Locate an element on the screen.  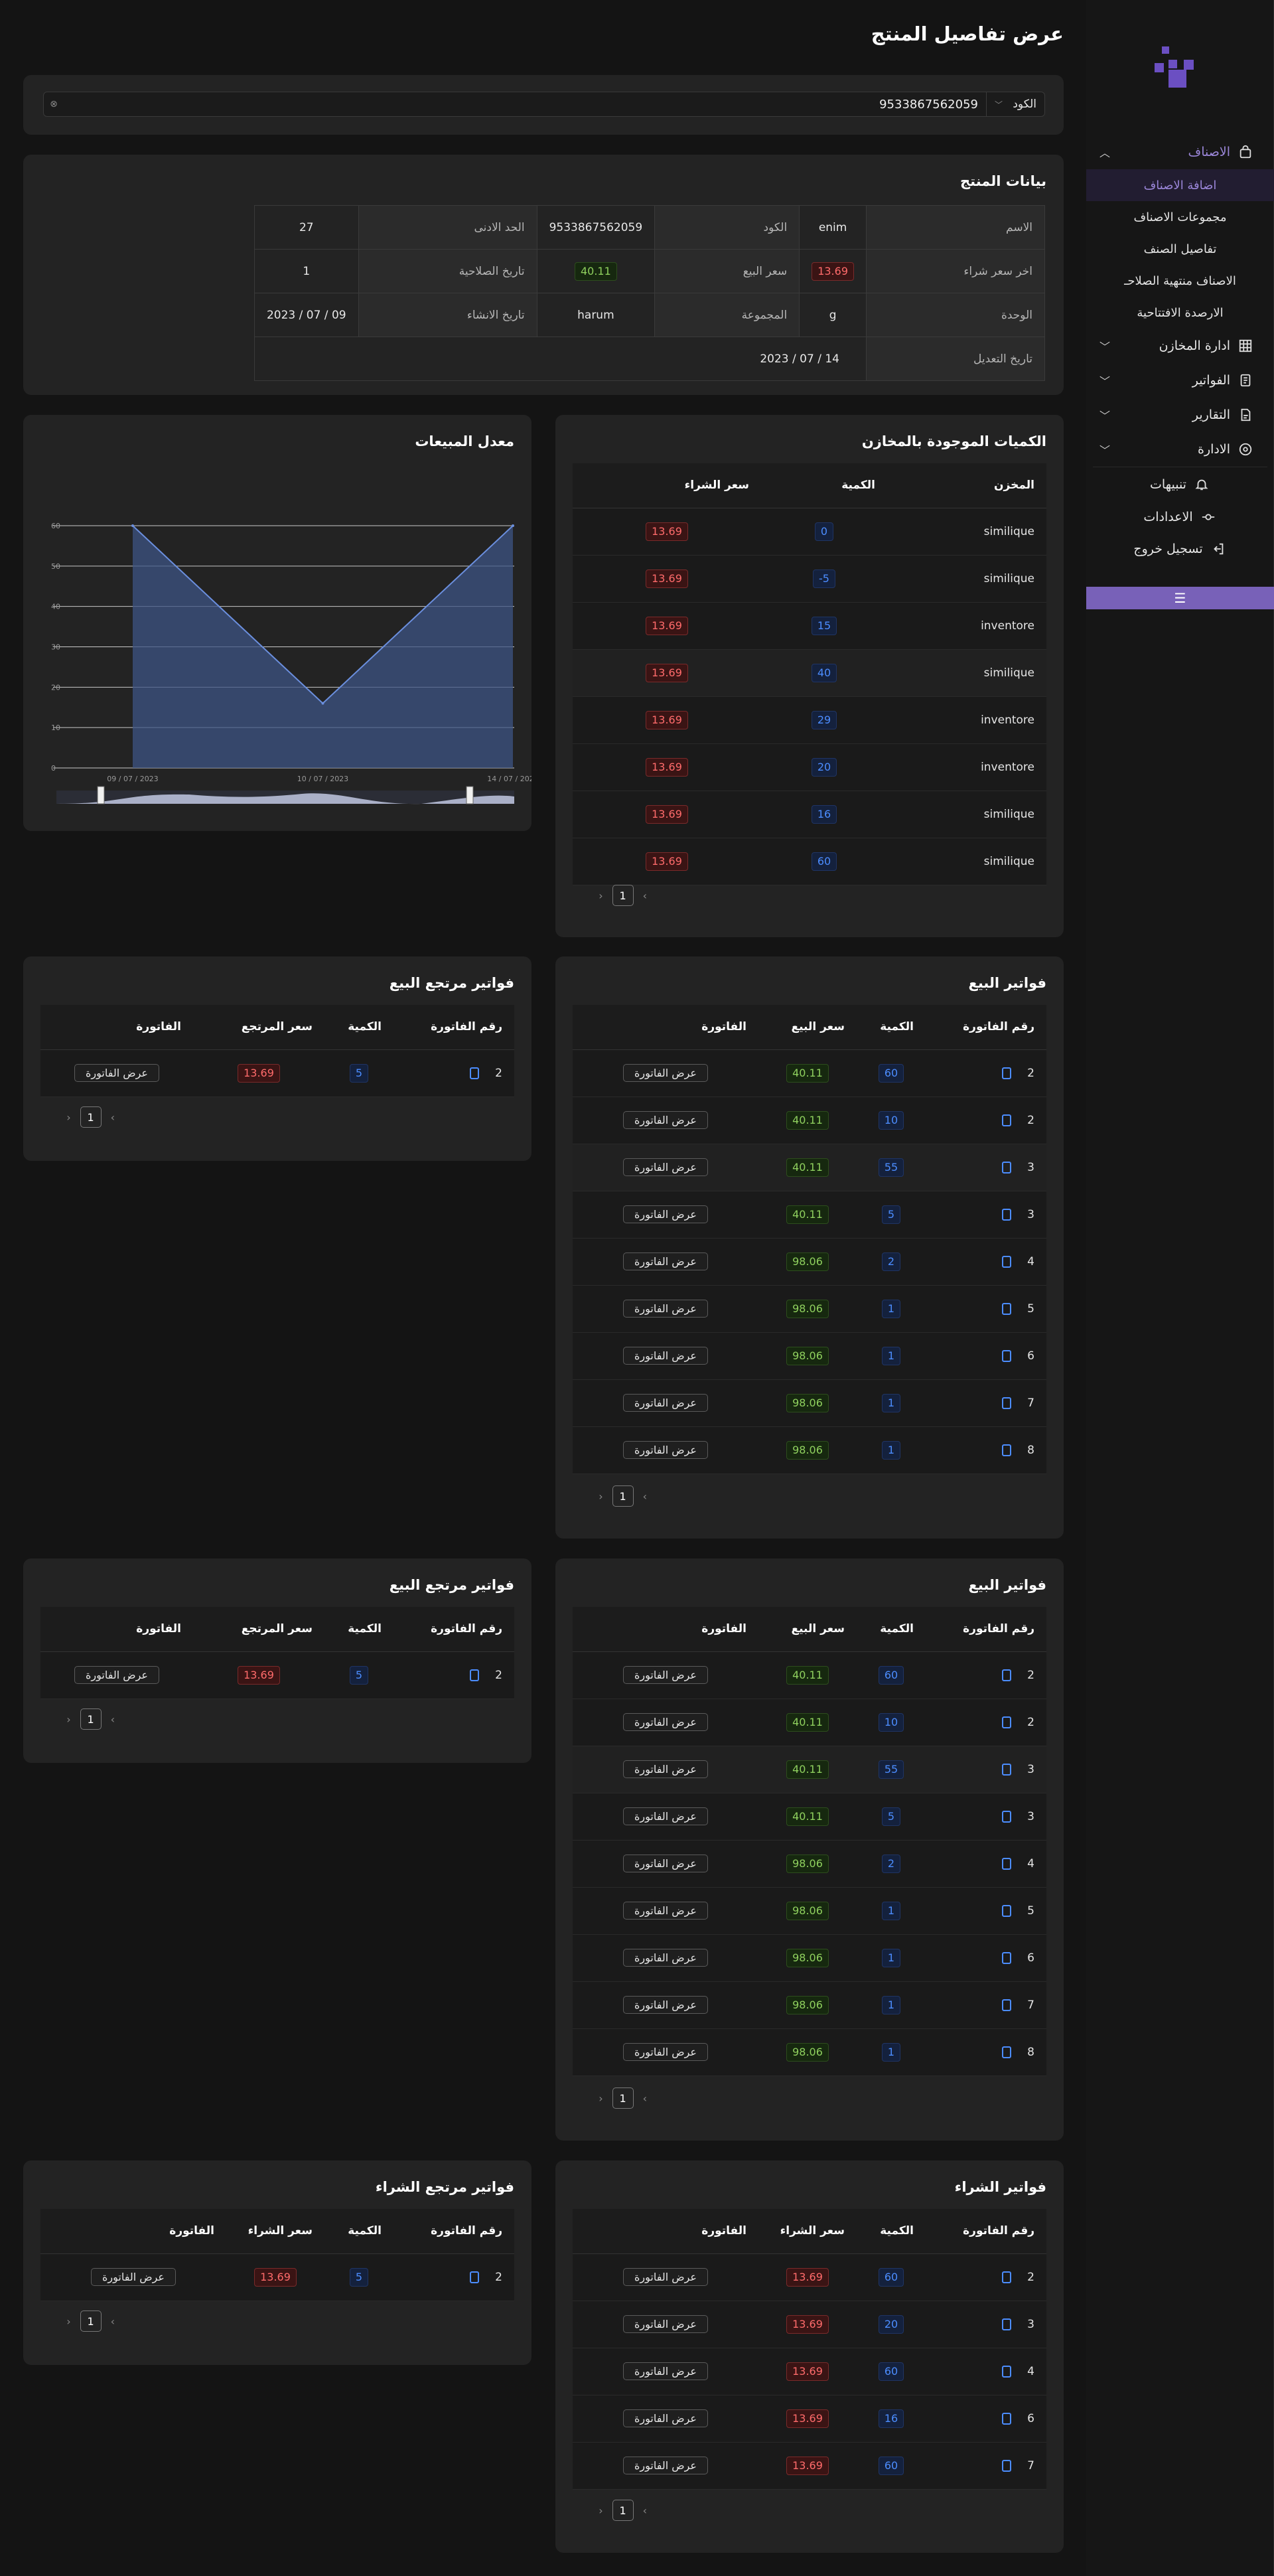
sidebar-item-settings: الاعدادات is located at coordinates (1180, 517).